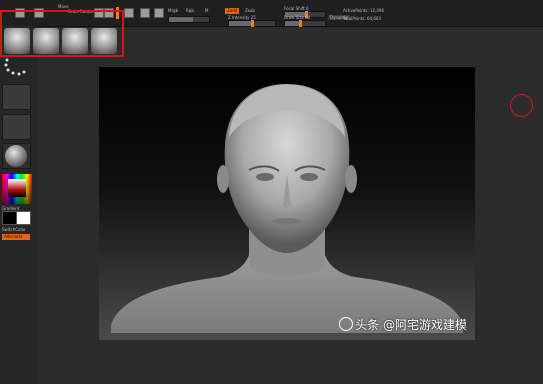 Image resolution: width=543 pixels, height=384 pixels. Describe the element at coordinates (145, 13) in the screenshot. I see `poly-button` at that location.